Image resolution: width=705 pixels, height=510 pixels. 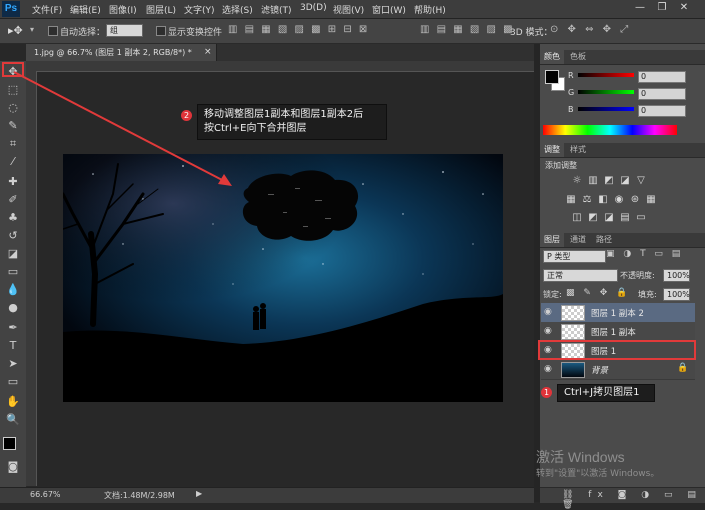 I want to click on invert-adjust-icon: ◫, so click(x=577, y=218).